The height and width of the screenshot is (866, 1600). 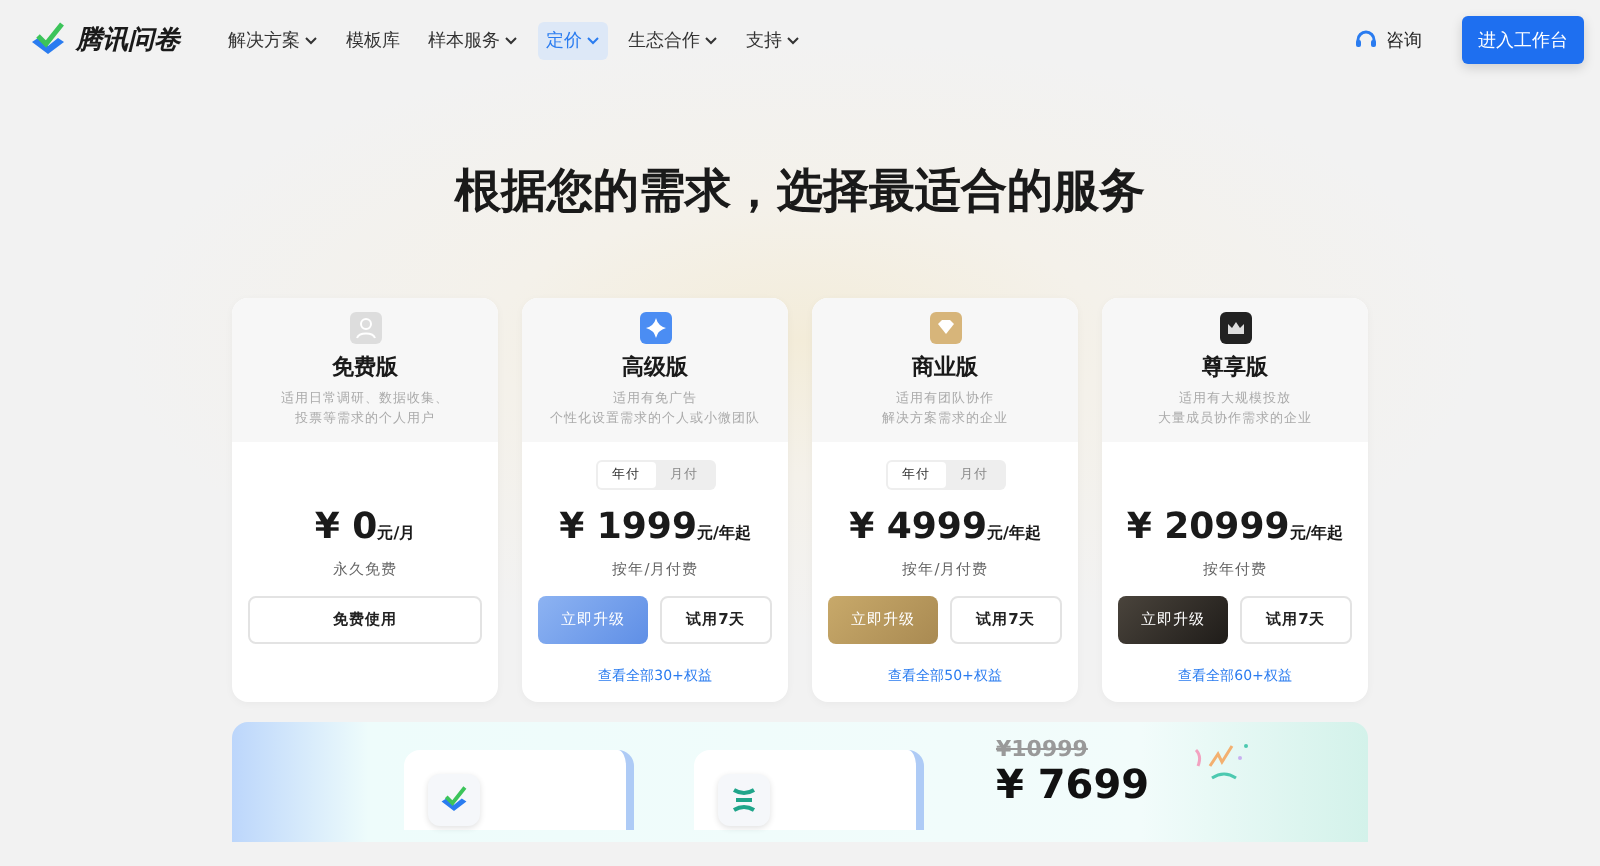 I want to click on crown-icon, so click(x=1235, y=328).